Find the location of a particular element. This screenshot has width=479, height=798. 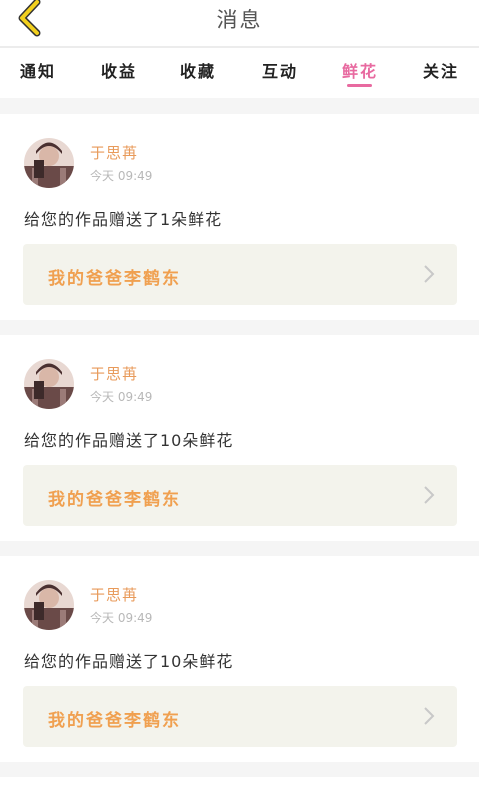

tab-bar: 通知 收益 收藏 互动 鲜花 关注 is located at coordinates (239, 73).